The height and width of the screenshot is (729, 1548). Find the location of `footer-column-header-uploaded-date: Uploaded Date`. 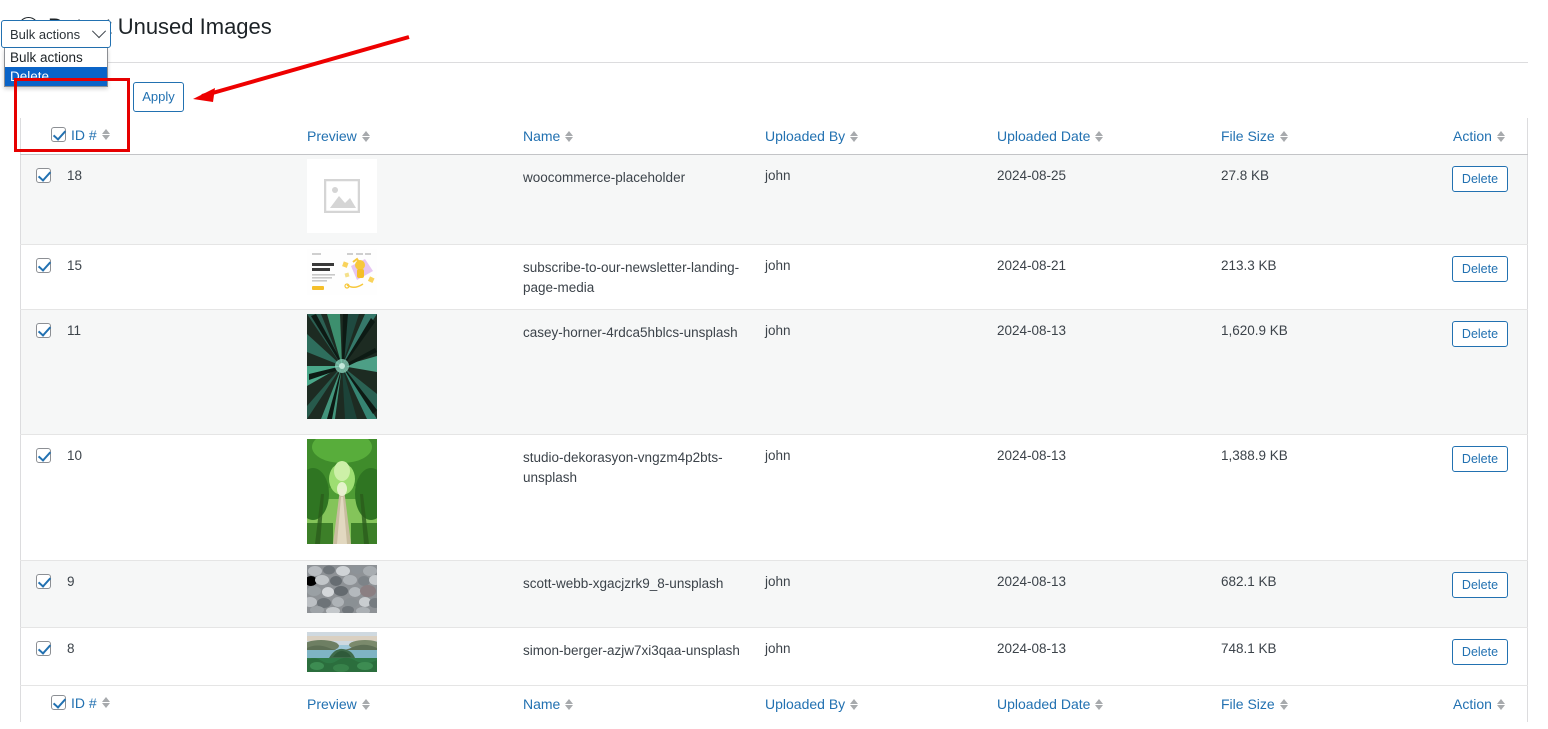

footer-column-header-uploaded-date: Uploaded Date is located at coordinates (1109, 703).